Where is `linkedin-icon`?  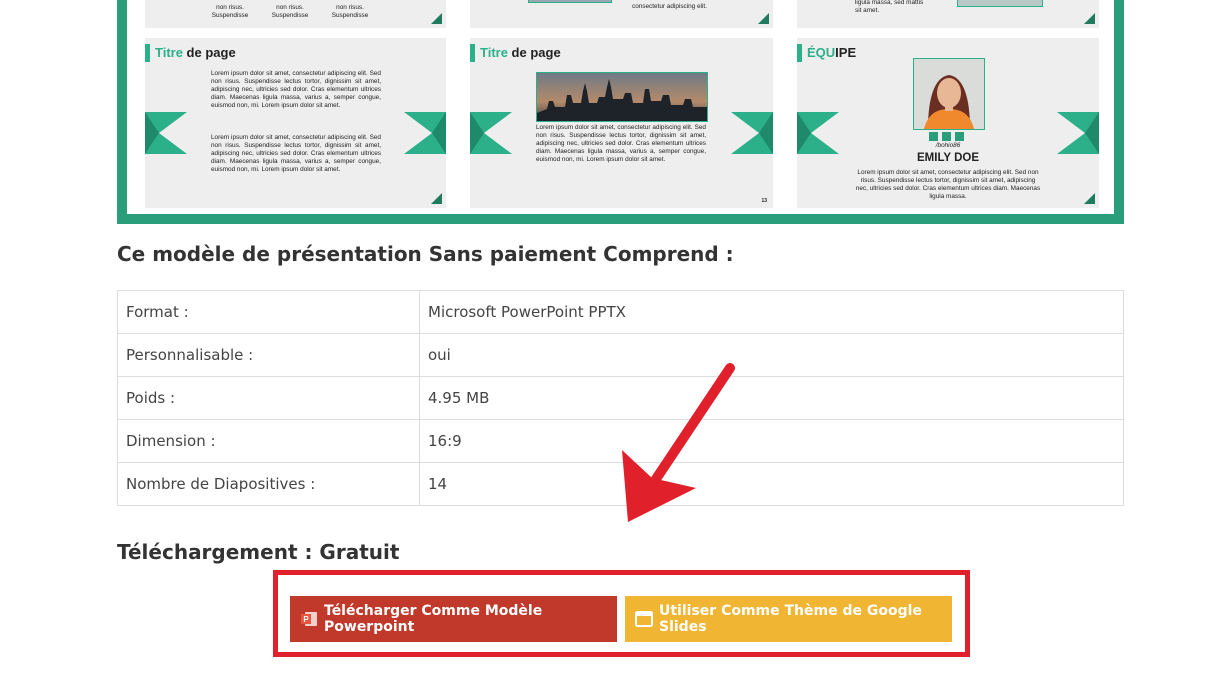 linkedin-icon is located at coordinates (933, 136).